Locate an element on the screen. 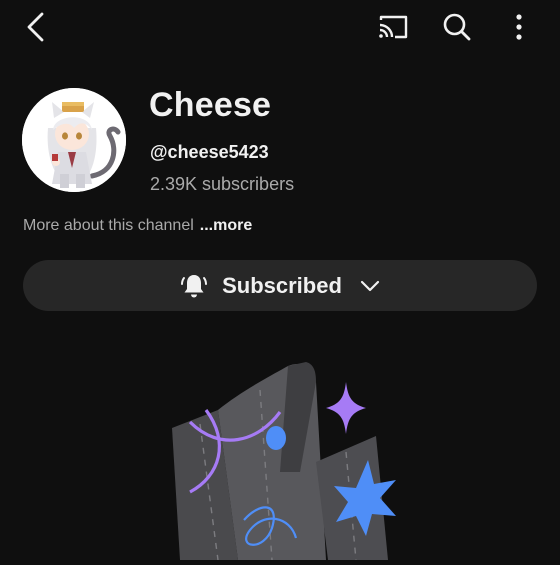  channel-about-row: More about this channel ...more is located at coordinates (137, 226).